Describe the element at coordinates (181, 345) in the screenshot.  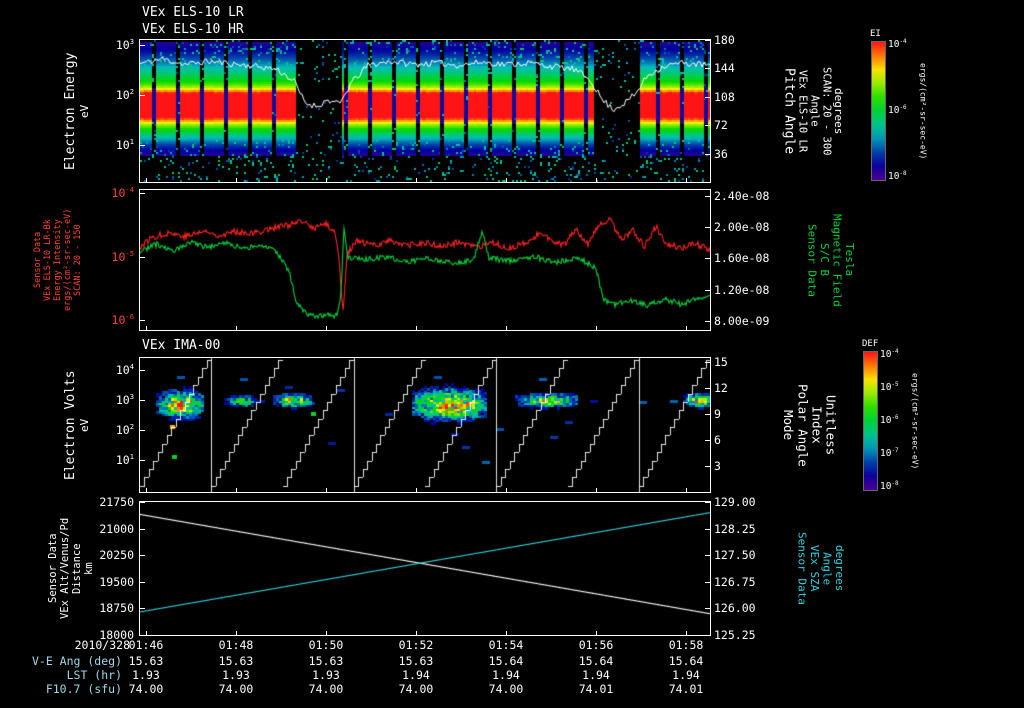
I see `panel3-title-ima: VEx IMA-00` at that location.